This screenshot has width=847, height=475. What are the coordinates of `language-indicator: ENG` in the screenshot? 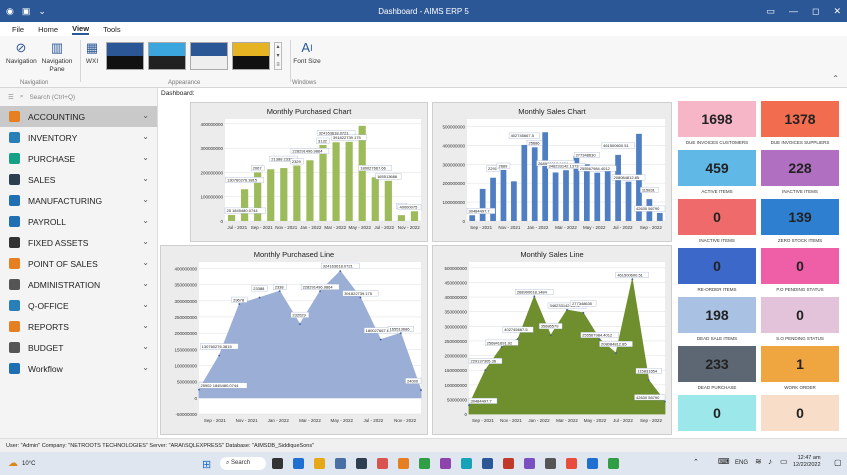 It's located at (741, 463).